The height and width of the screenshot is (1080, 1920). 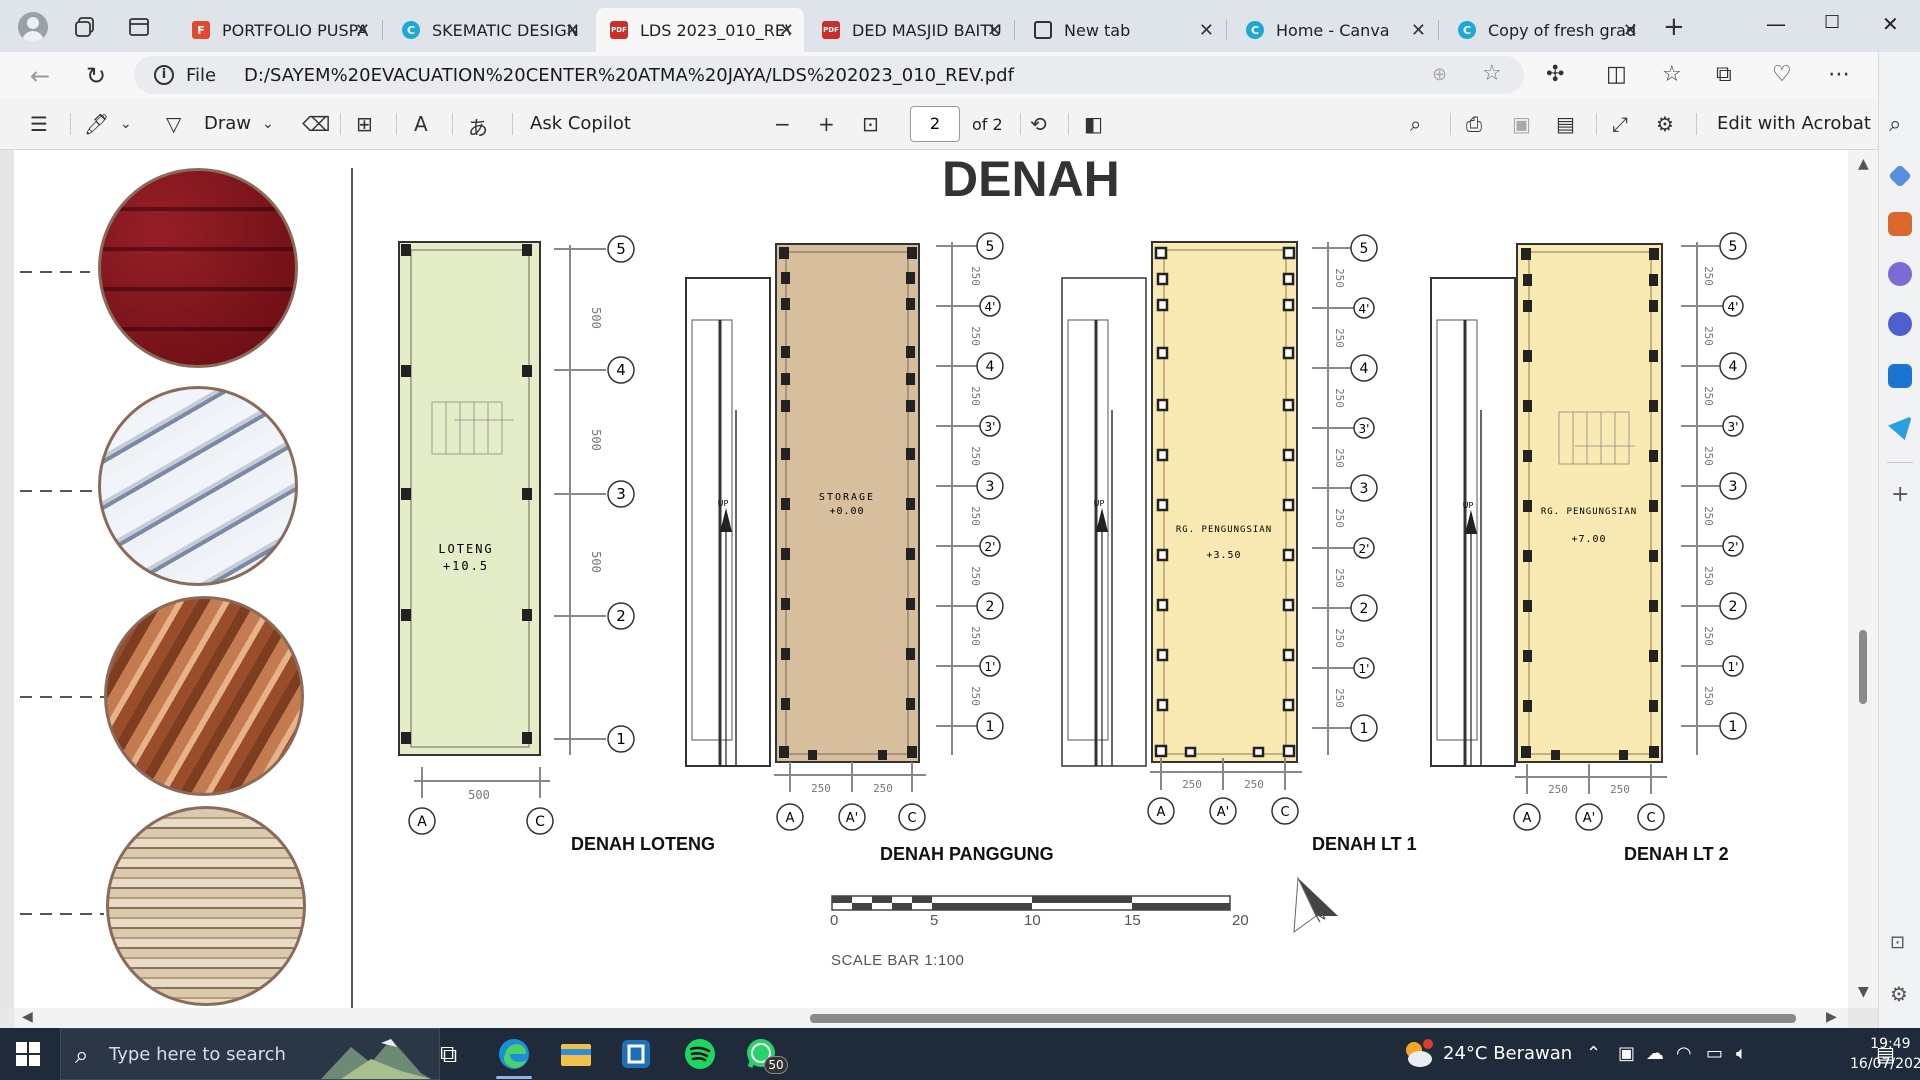 What do you see at coordinates (227, 123) in the screenshot?
I see `draw-button: Draw` at bounding box center [227, 123].